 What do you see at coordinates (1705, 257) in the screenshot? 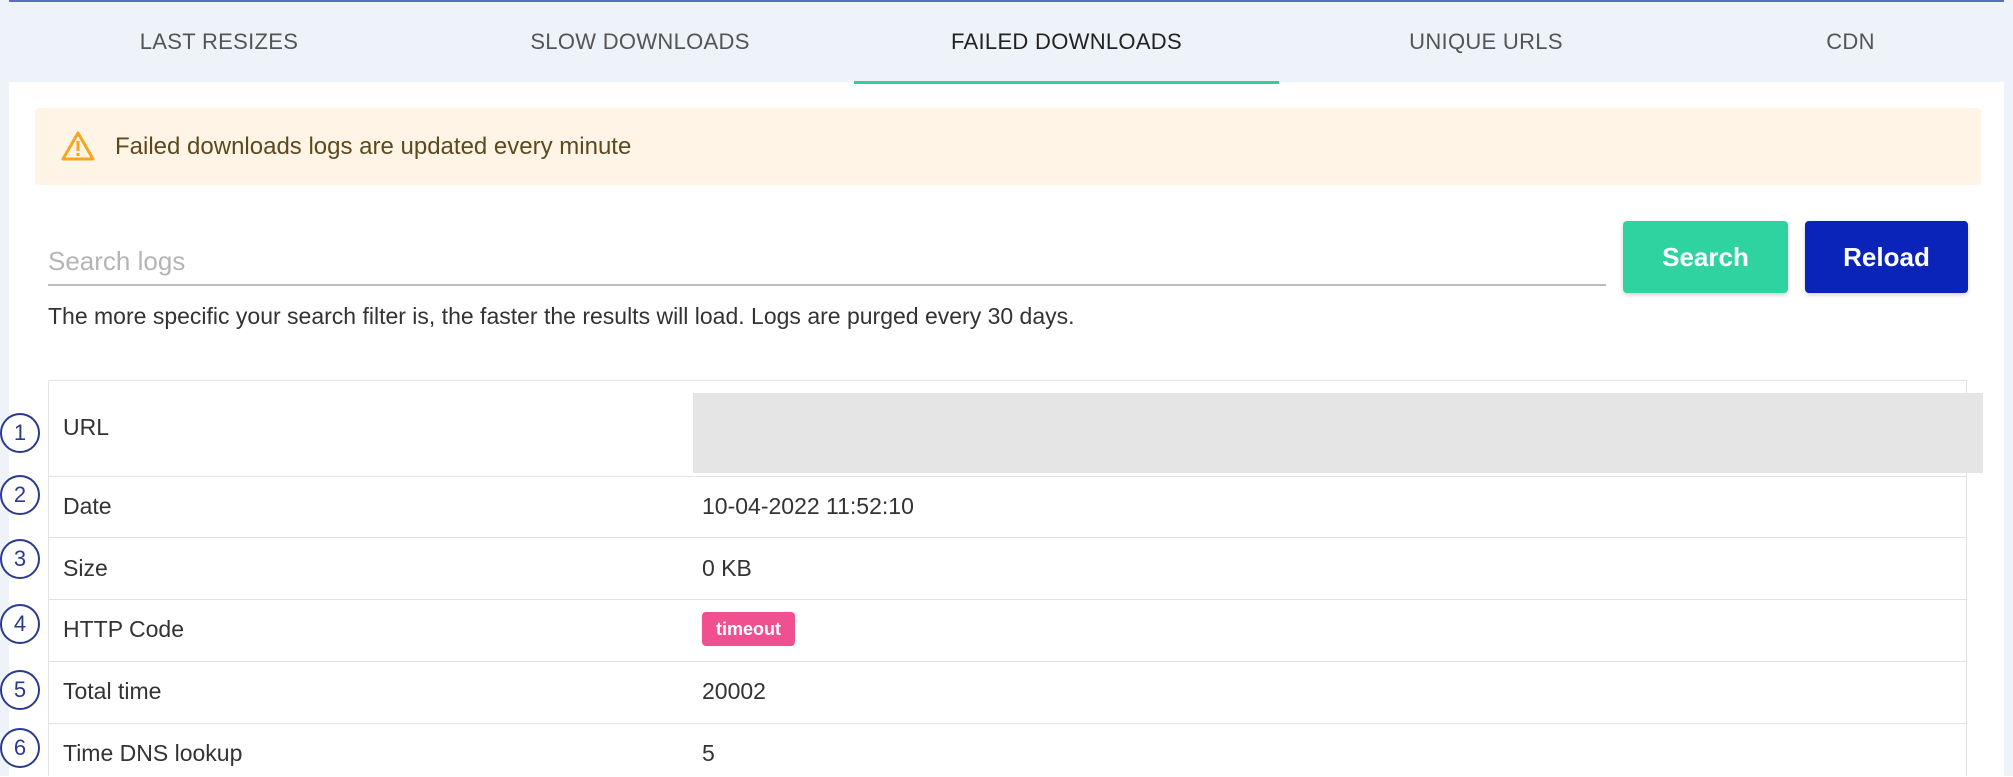
I see `search-button: Search` at bounding box center [1705, 257].